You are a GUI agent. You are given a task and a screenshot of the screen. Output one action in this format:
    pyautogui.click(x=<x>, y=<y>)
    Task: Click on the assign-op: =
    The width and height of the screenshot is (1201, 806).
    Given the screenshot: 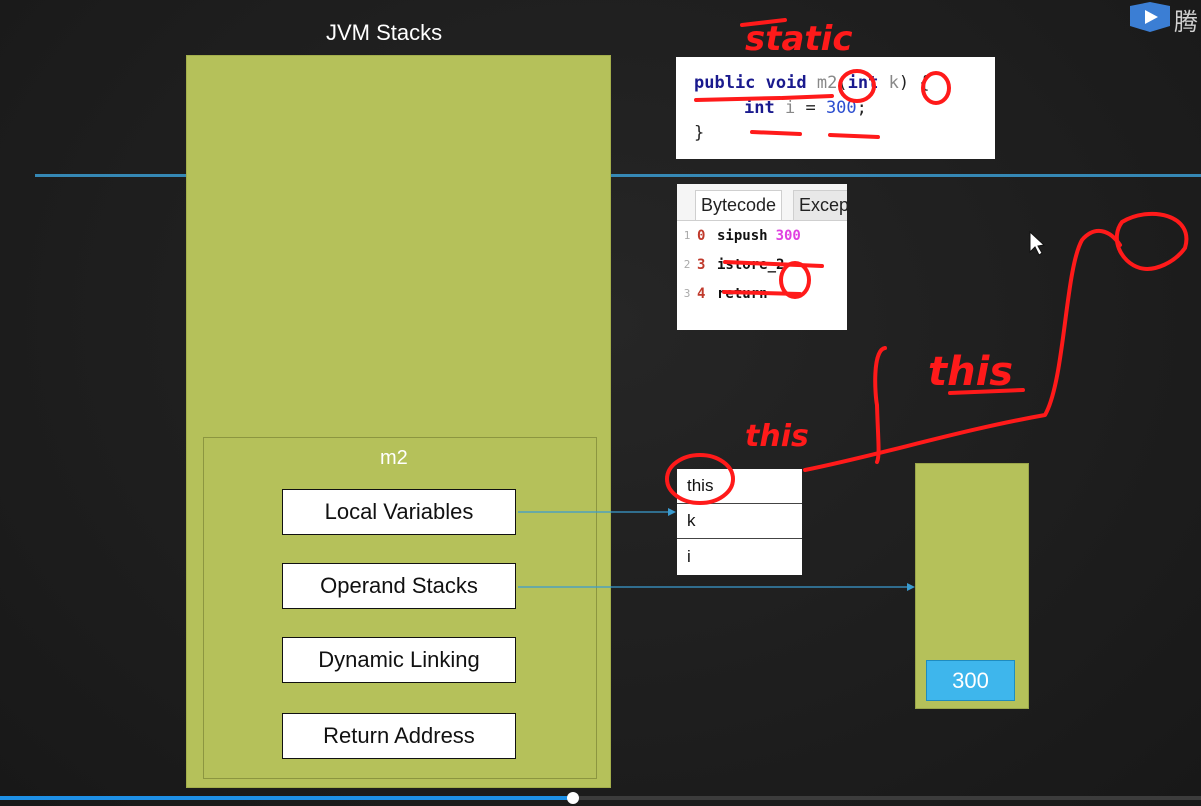 What is the action you would take?
    pyautogui.click(x=810, y=108)
    